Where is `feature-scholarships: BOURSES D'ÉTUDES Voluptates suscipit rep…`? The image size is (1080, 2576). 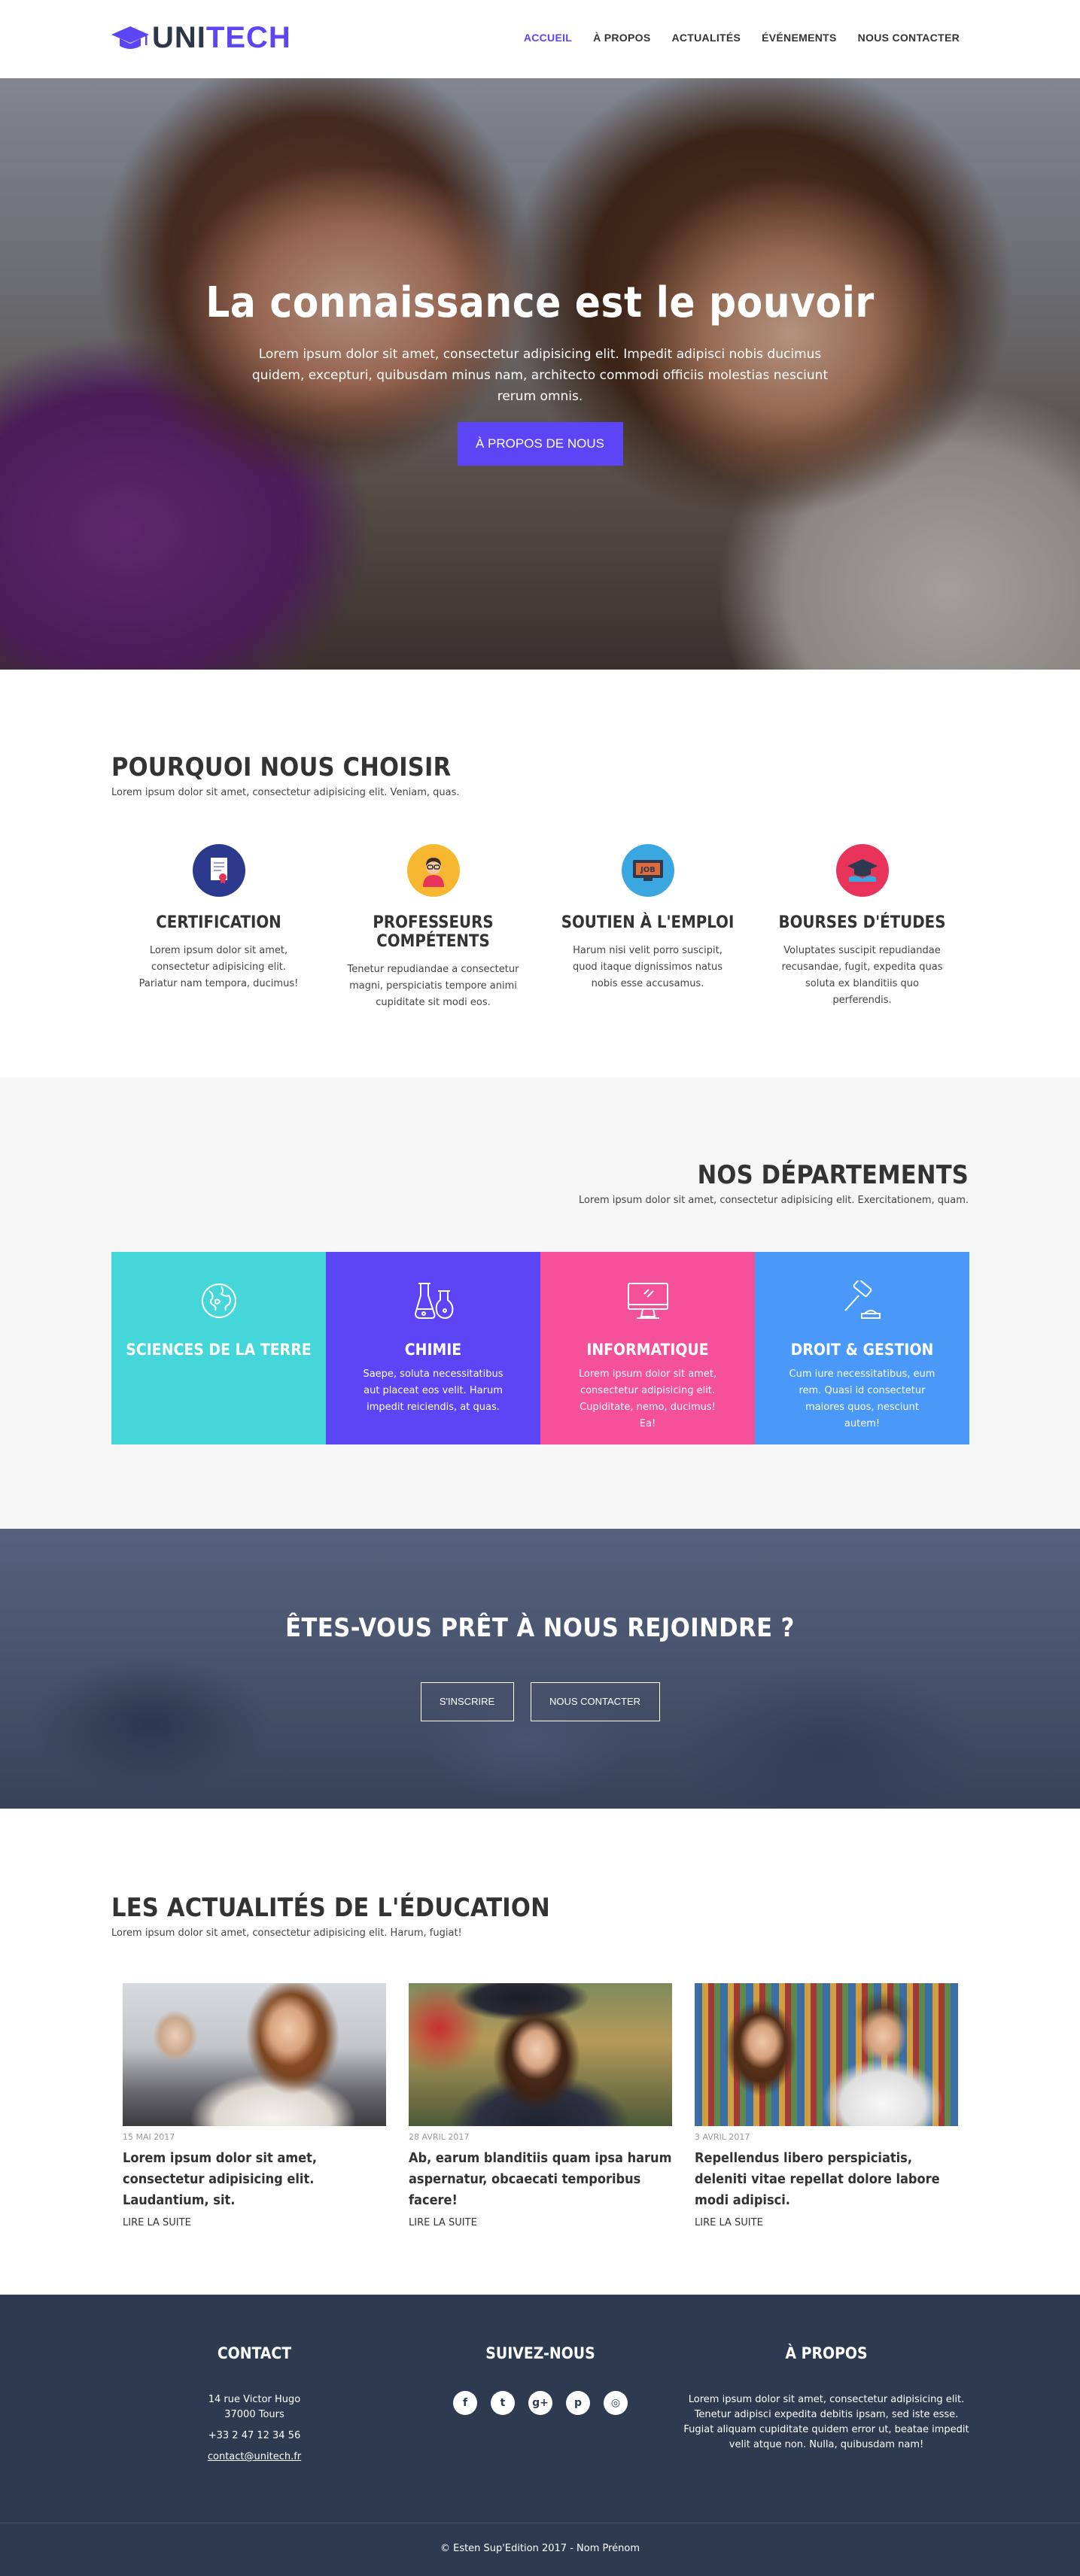 feature-scholarships: BOURSES D'ÉTUDES Voluptates suscipit rep… is located at coordinates (862, 927).